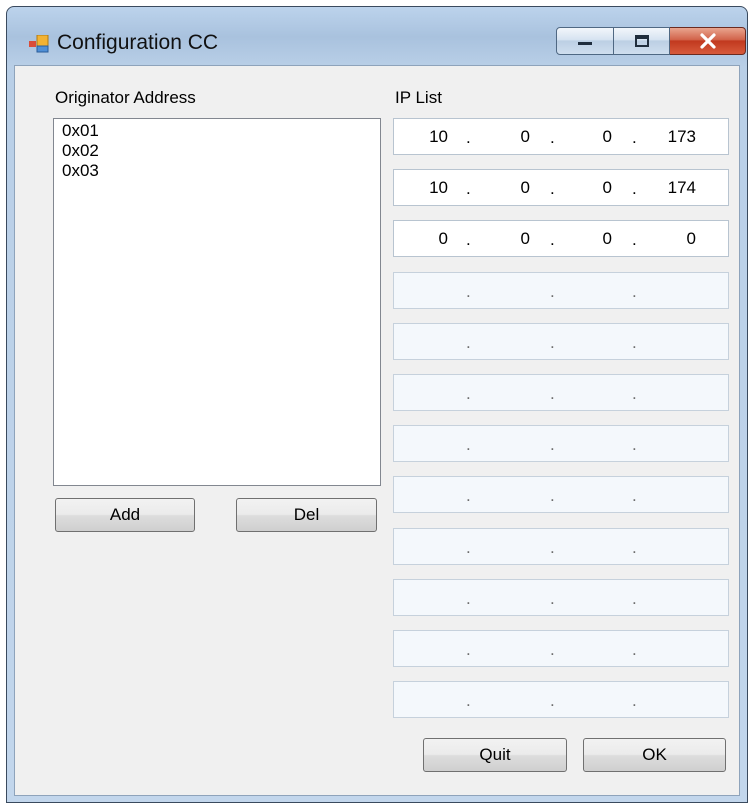 This screenshot has width=756, height=809. What do you see at coordinates (585, 41) in the screenshot?
I see `minimize-button` at bounding box center [585, 41].